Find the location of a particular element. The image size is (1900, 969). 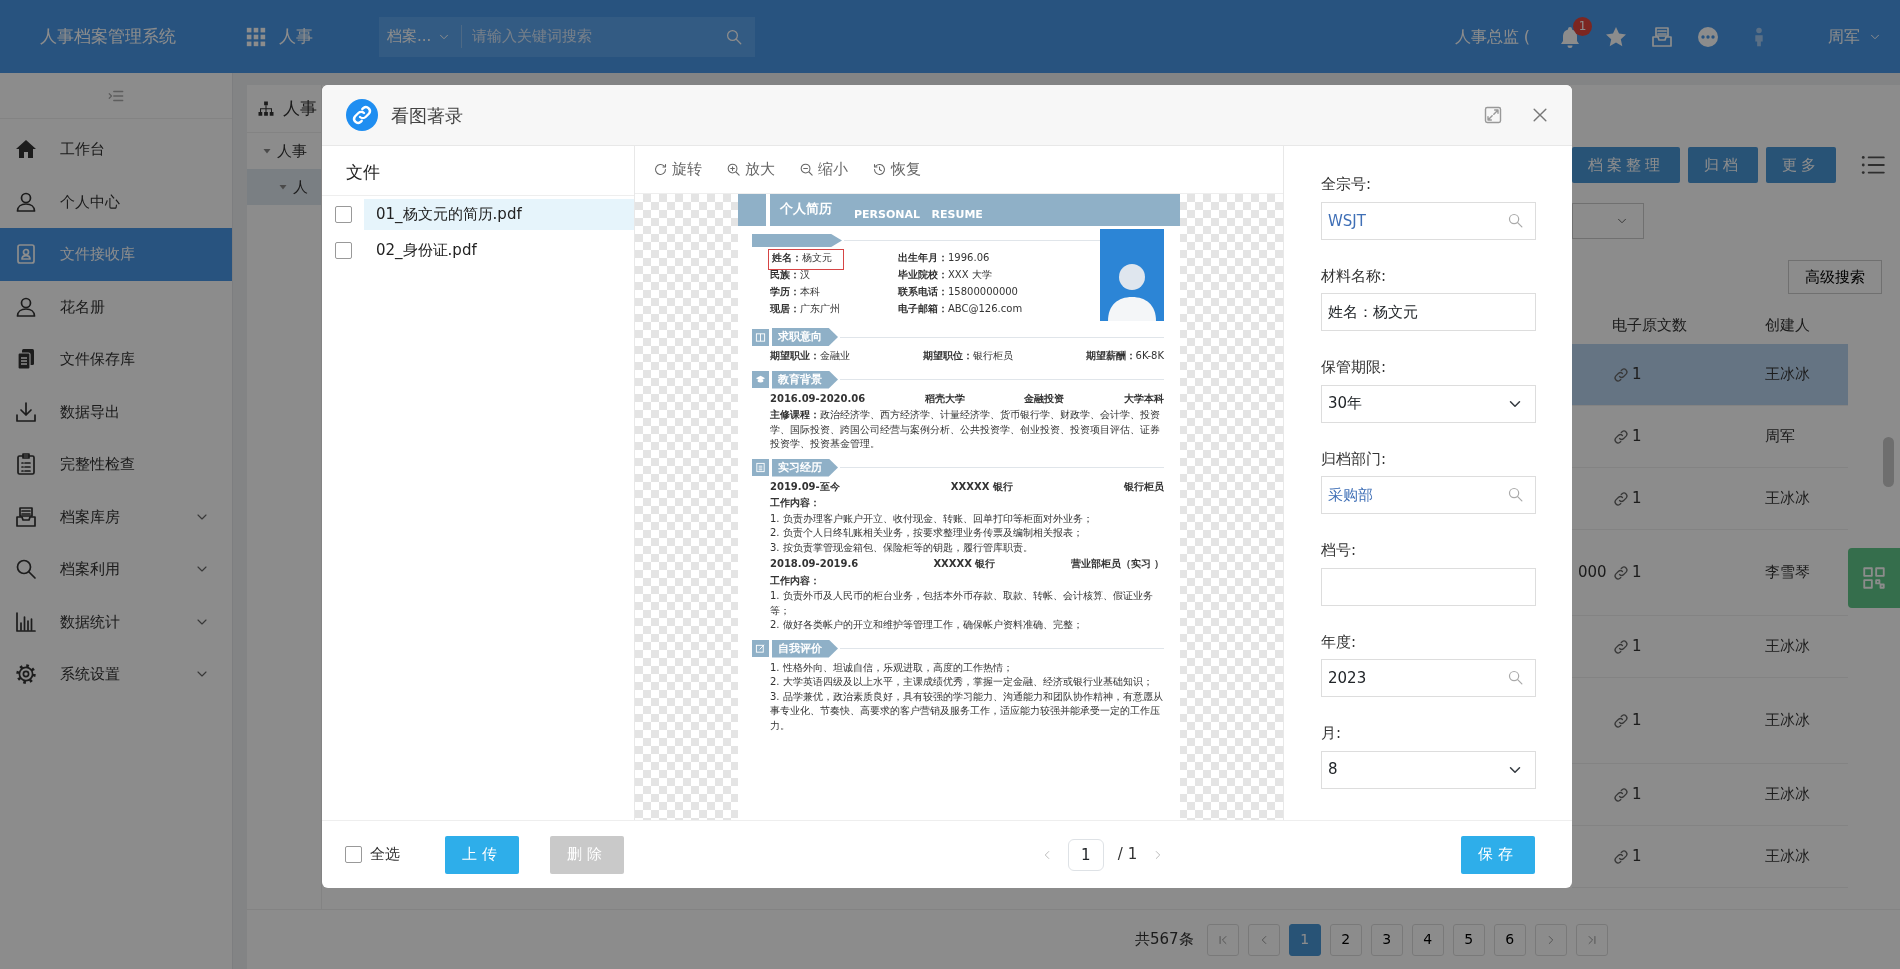

page-button: 5 is located at coordinates (1468, 939).